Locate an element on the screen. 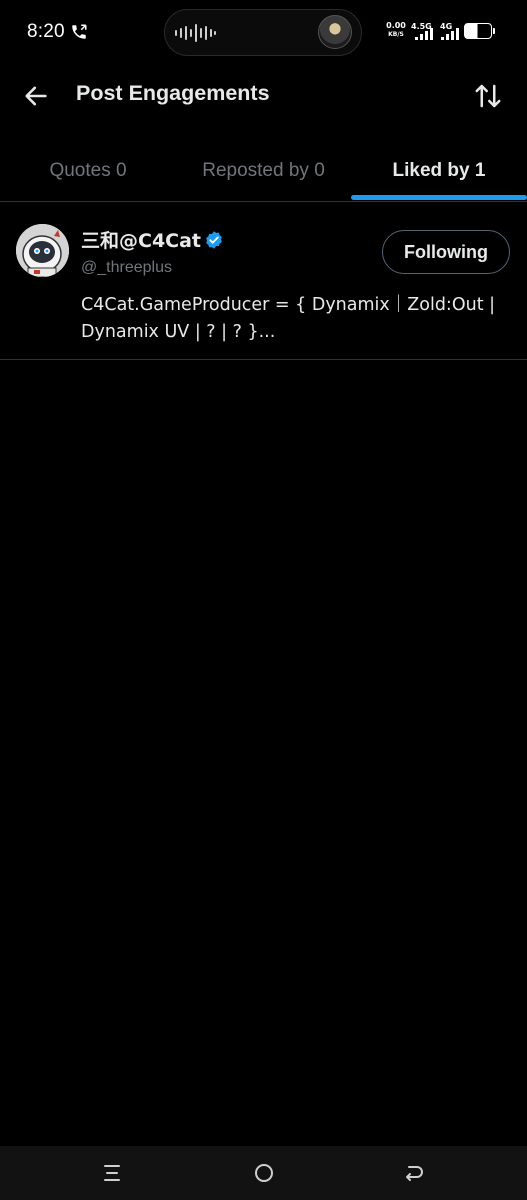  verified-badge-icon is located at coordinates (214, 239).